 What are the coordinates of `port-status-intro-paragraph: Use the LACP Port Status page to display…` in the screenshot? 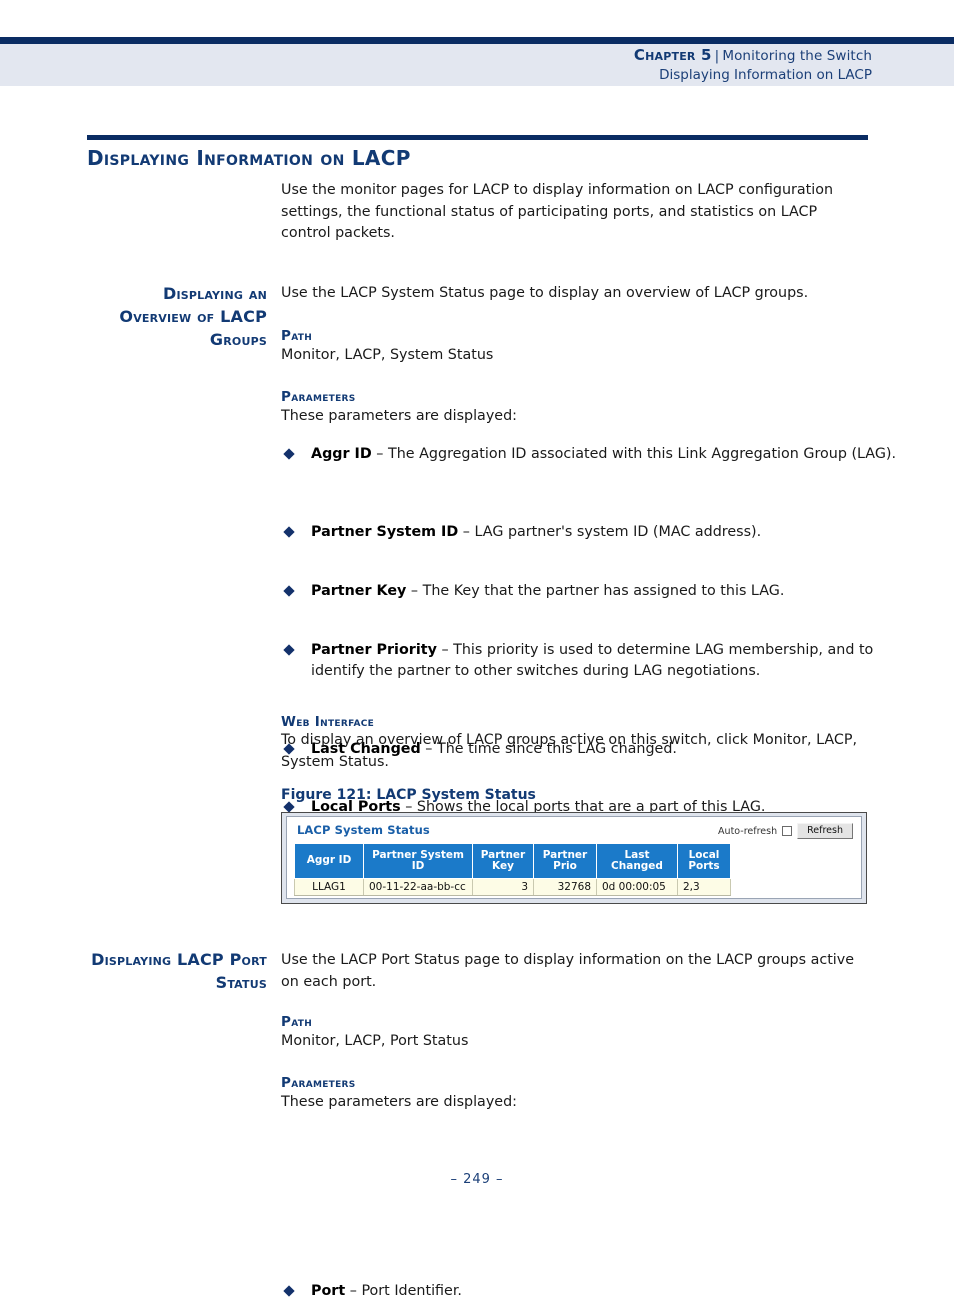 It's located at (576, 971).